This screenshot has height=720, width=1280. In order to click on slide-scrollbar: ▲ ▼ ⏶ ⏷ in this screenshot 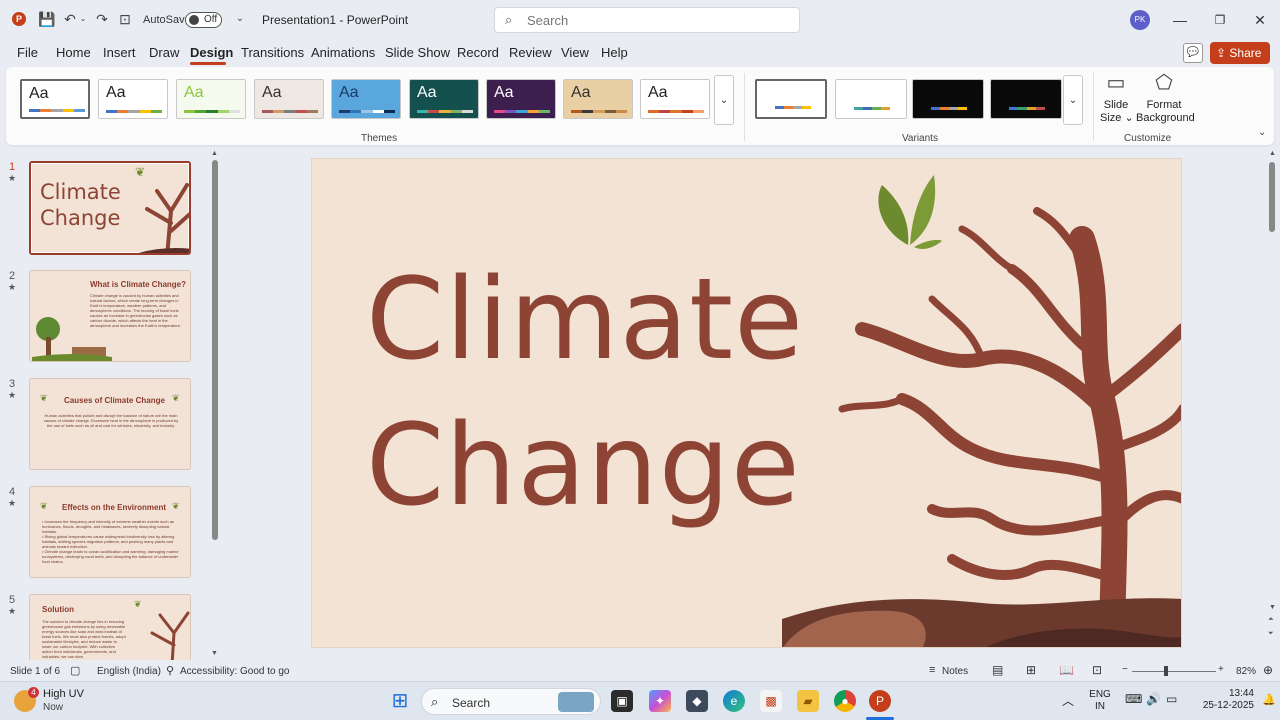, I will do `click(1272, 405)`.